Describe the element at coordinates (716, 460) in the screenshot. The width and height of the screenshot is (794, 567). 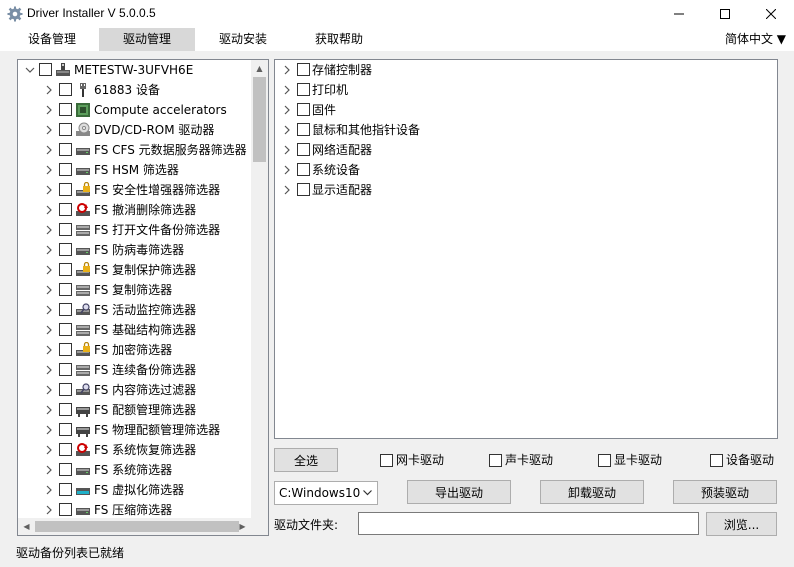
I see `device-driver-checkbox` at that location.